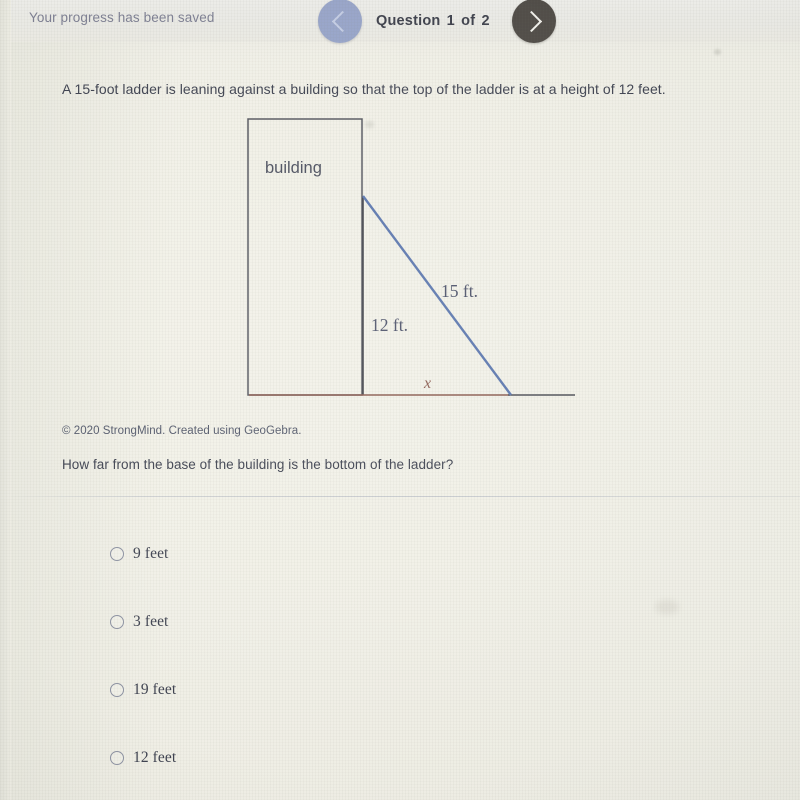 Image resolution: width=800 pixels, height=800 pixels. I want to click on answer-option-label: 19 feet, so click(155, 689).